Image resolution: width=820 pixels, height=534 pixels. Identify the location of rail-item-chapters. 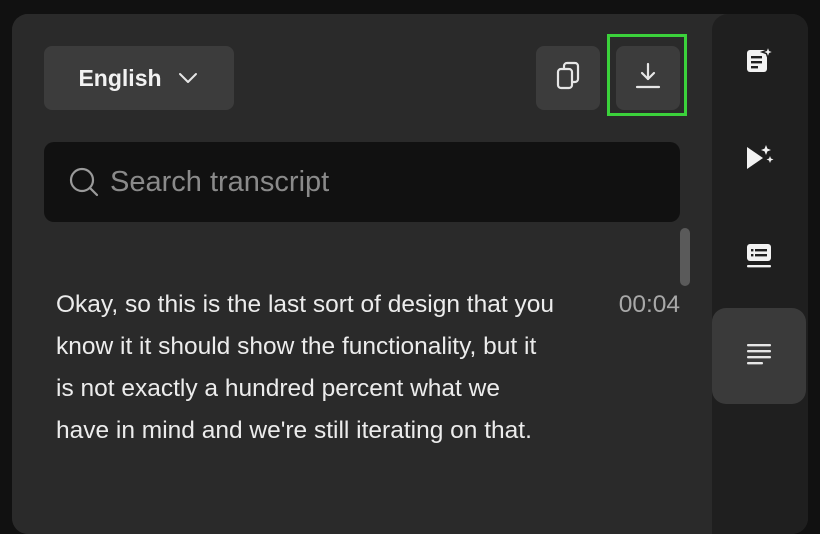
(759, 258).